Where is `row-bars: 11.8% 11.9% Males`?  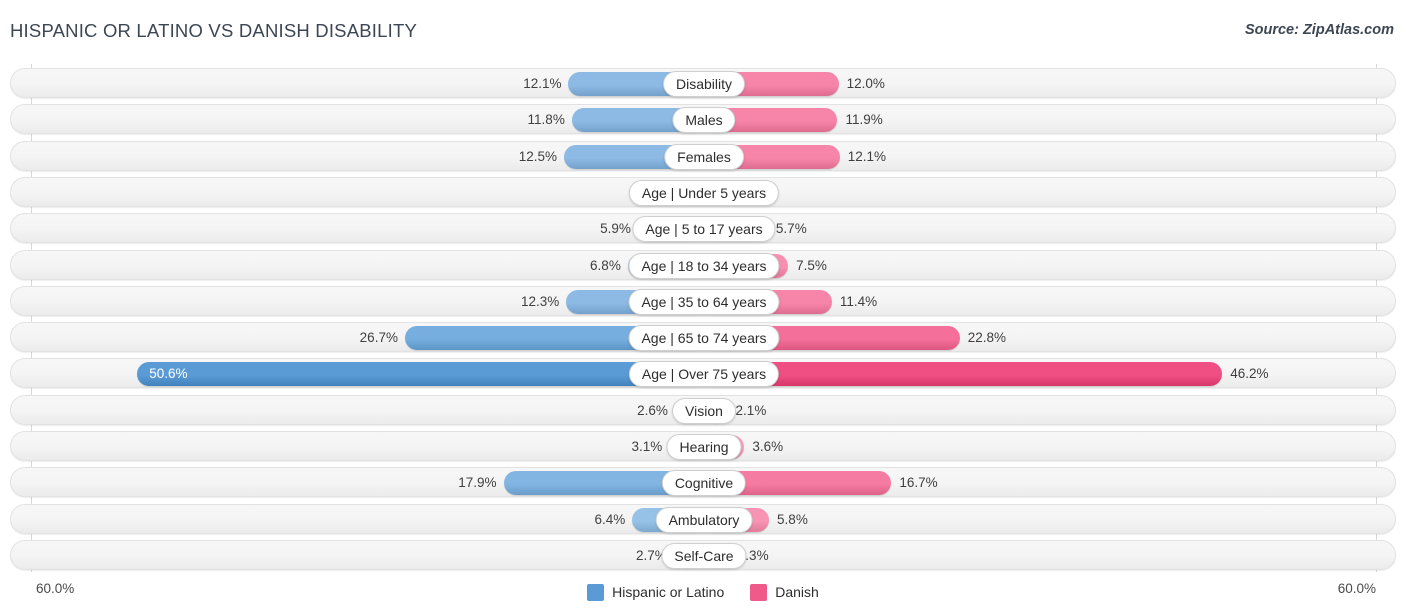 row-bars: 11.8% 11.9% Males is located at coordinates (704, 120).